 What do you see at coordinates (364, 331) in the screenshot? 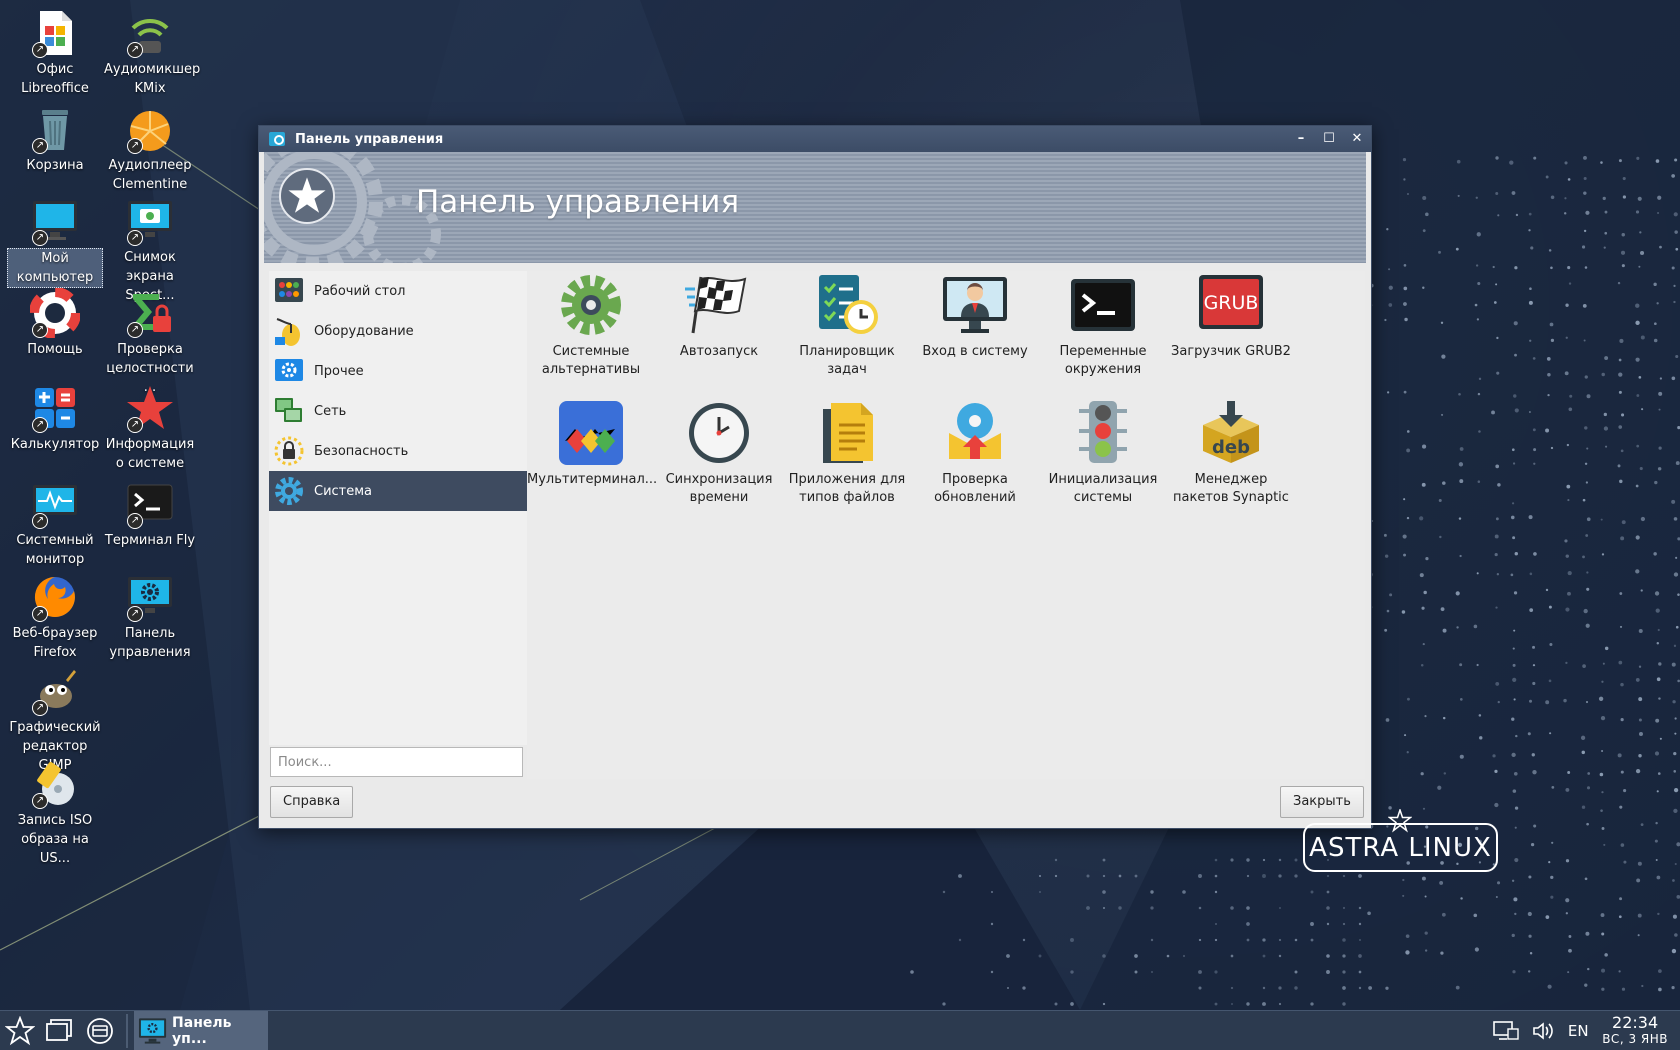
I see `sidebar-item-label: Оборудование` at bounding box center [364, 331].